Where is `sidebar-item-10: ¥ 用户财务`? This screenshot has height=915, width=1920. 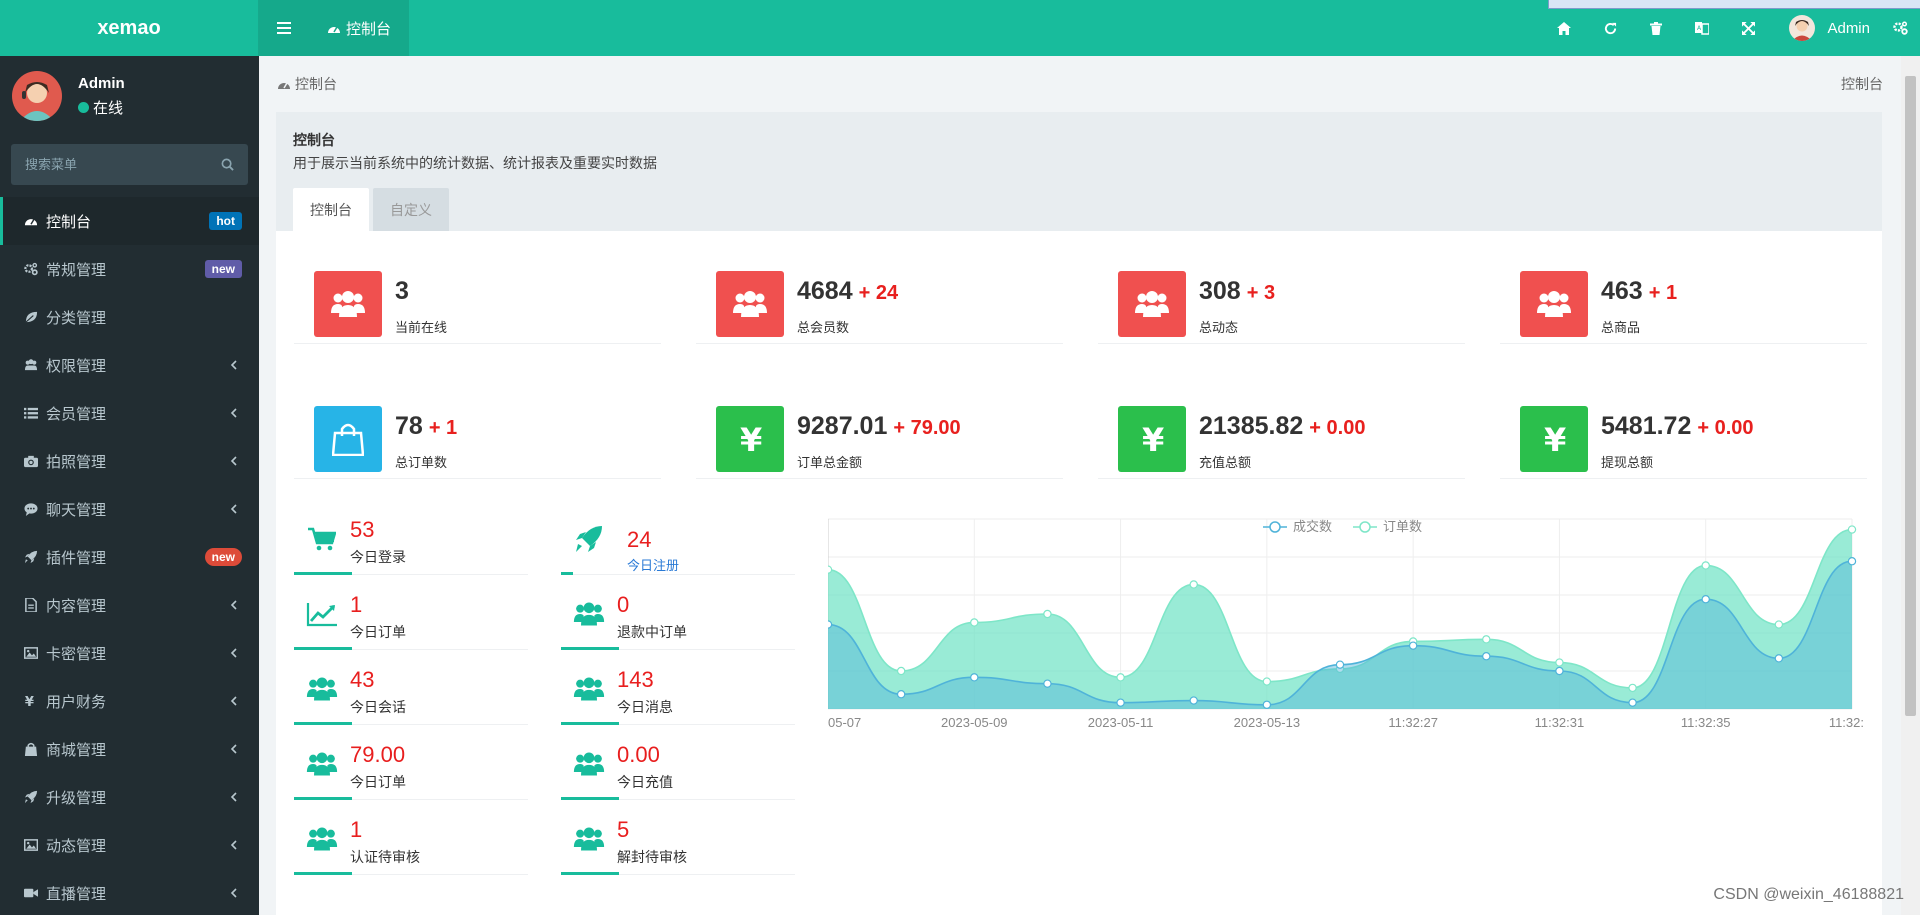
sidebar-item-10: ¥ 用户财务 is located at coordinates (129, 701).